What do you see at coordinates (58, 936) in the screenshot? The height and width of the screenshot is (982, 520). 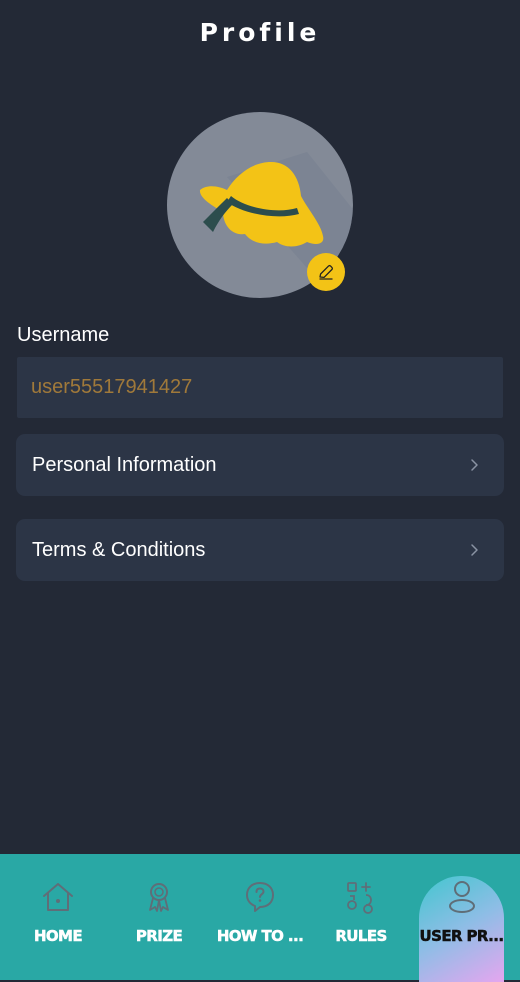 I see `nav-label-home: HOME` at bounding box center [58, 936].